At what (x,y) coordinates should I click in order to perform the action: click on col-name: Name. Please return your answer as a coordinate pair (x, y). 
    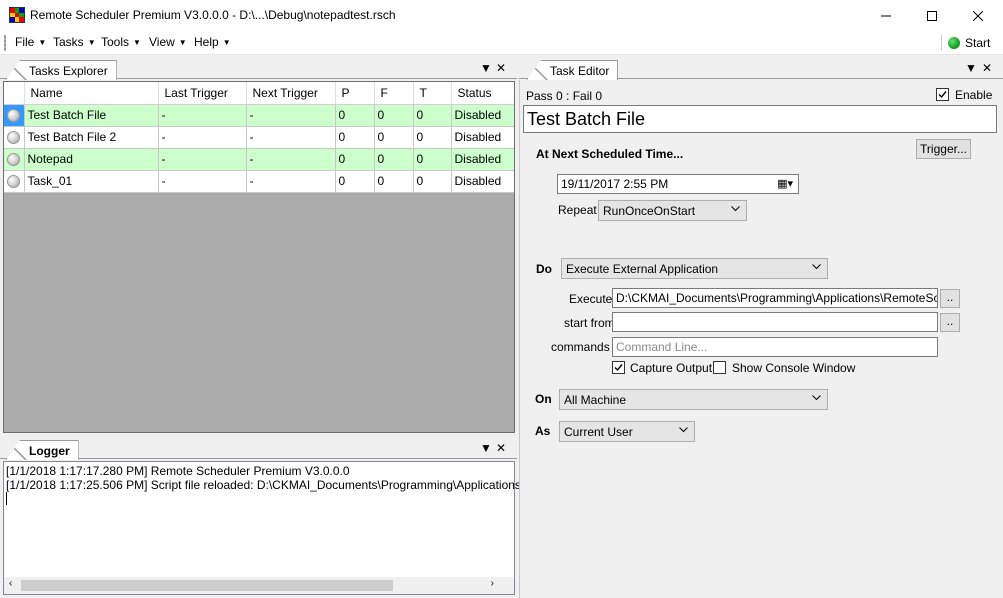
    Looking at the image, I should click on (91, 93).